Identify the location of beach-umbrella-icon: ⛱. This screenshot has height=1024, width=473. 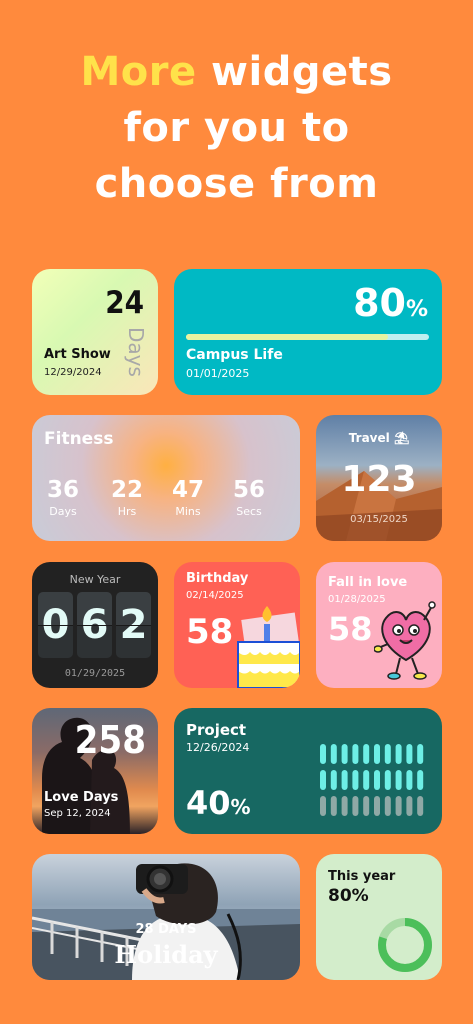
(401, 438).